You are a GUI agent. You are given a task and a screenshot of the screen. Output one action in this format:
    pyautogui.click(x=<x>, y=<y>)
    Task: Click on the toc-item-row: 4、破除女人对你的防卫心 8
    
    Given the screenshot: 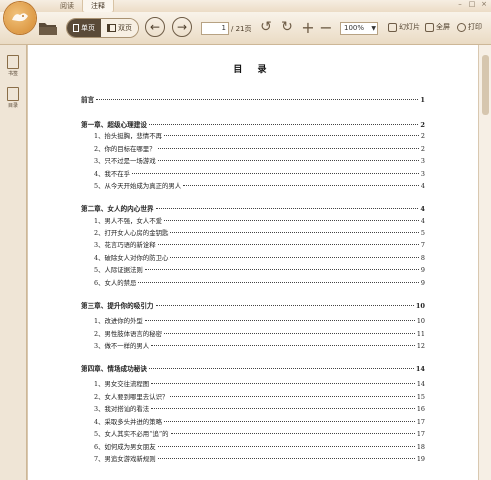 What is the action you would take?
    pyautogui.click(x=259, y=257)
    